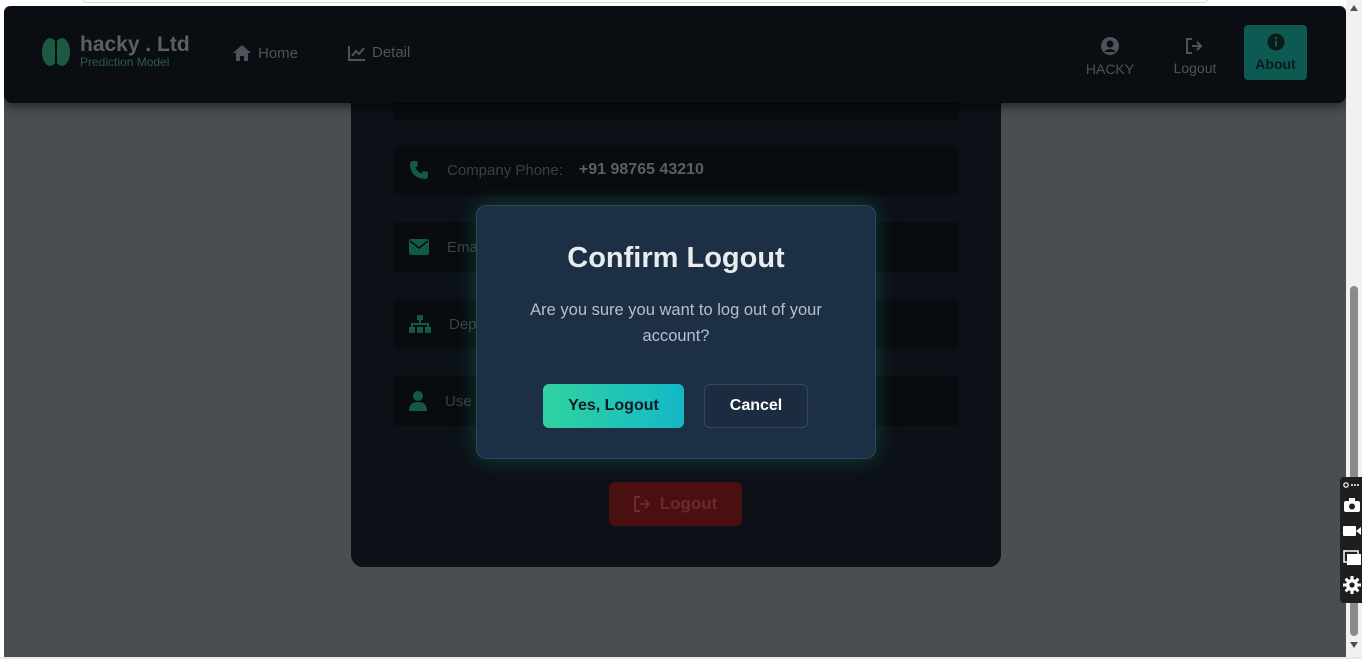 This screenshot has height=659, width=1362. I want to click on brain-logo-icon, so click(56, 51).